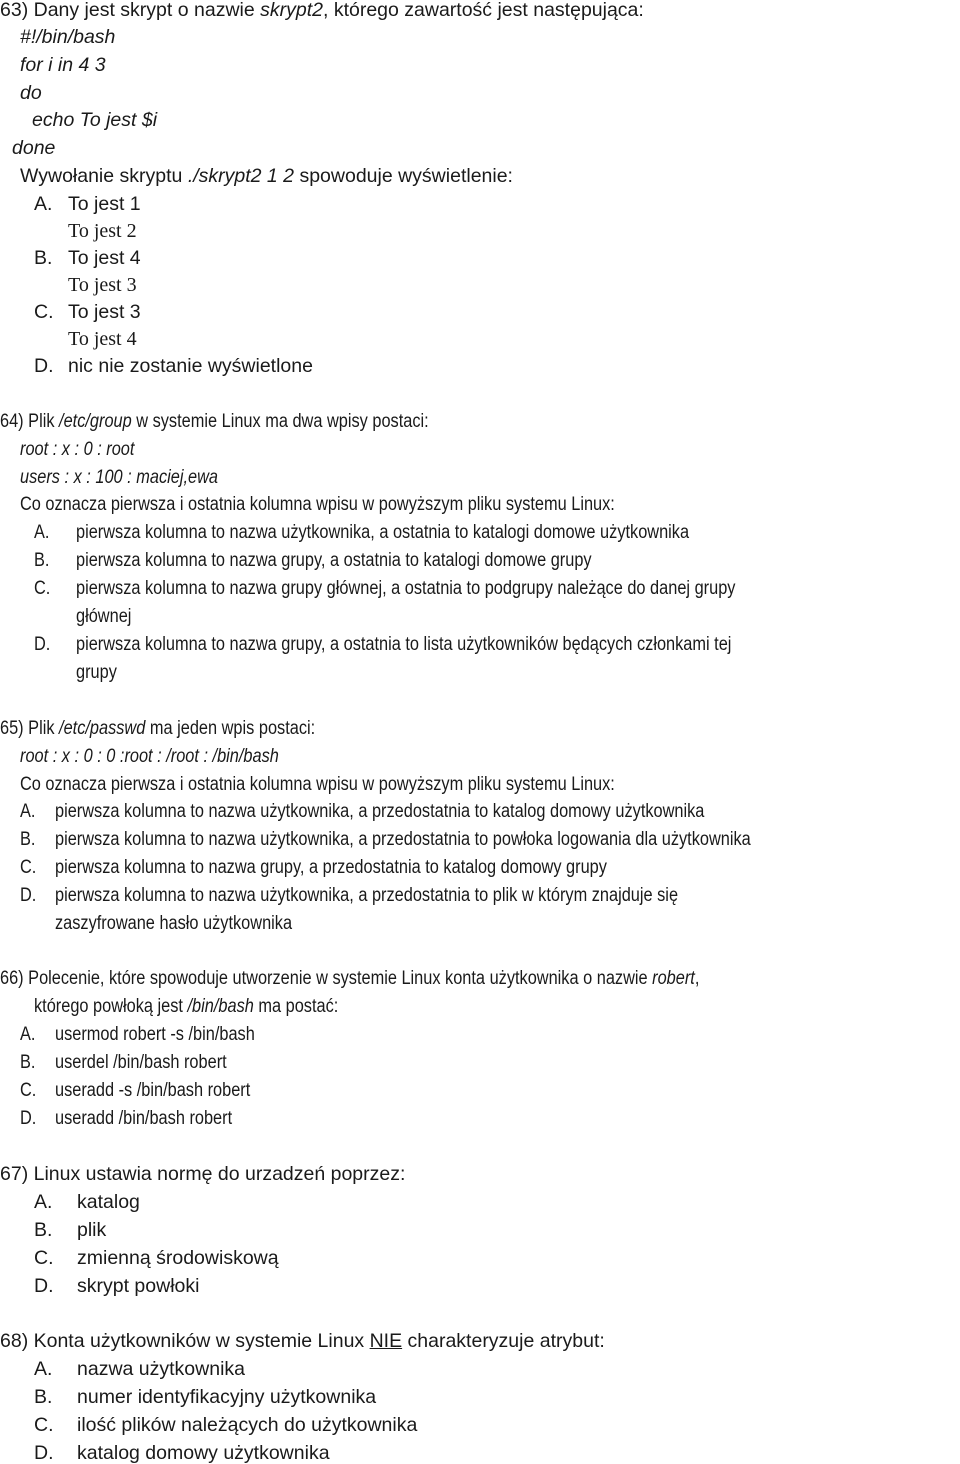 This screenshot has width=960, height=1464. Describe the element at coordinates (503, 1341) in the screenshot. I see `intro-text: charakteryzuje atrybut:` at that location.